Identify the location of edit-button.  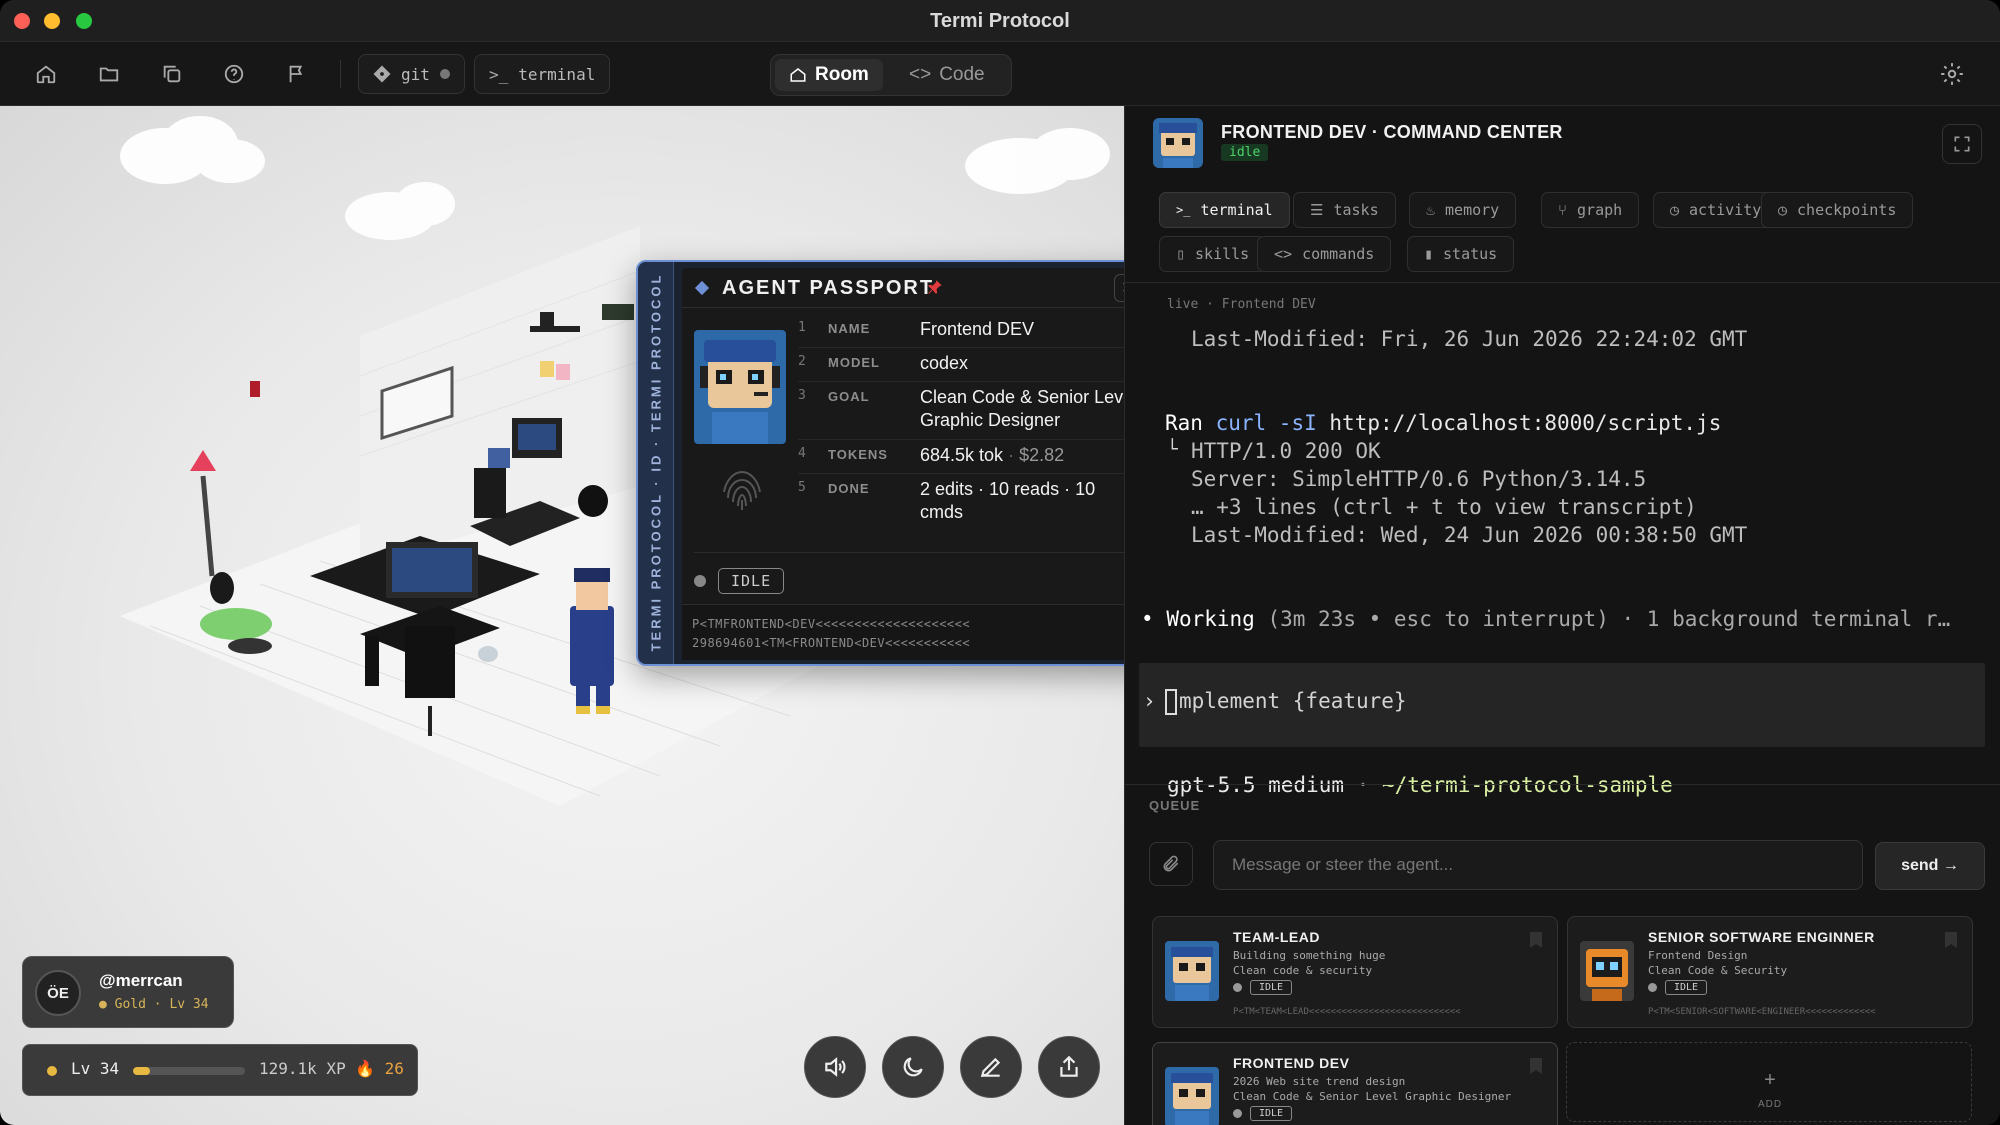
(991, 1067).